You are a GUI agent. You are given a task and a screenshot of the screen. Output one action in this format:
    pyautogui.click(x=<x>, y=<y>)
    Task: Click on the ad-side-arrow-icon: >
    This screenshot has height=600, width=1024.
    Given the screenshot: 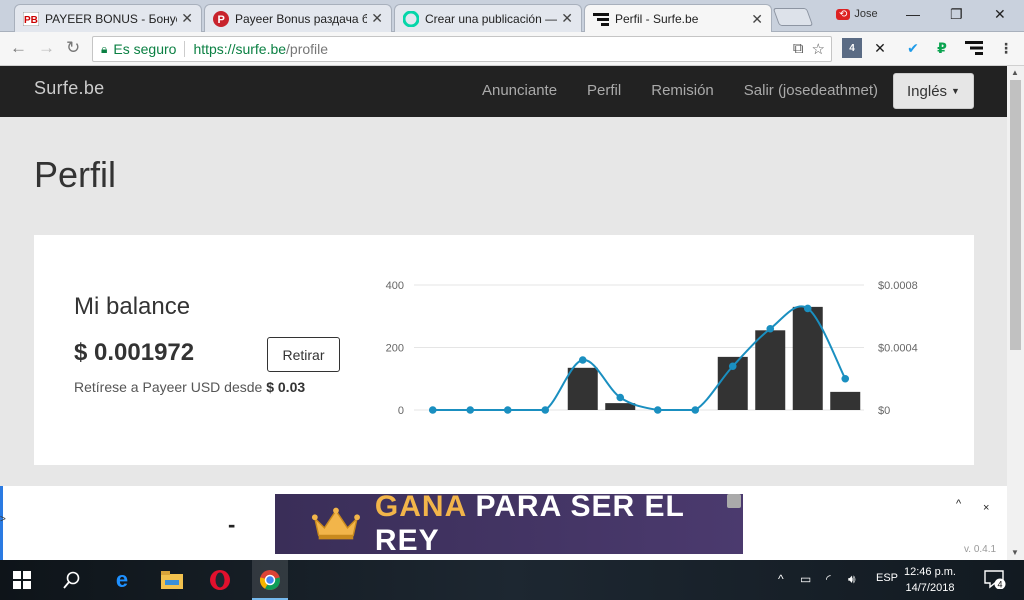 What is the action you would take?
    pyautogui.click(x=3, y=519)
    